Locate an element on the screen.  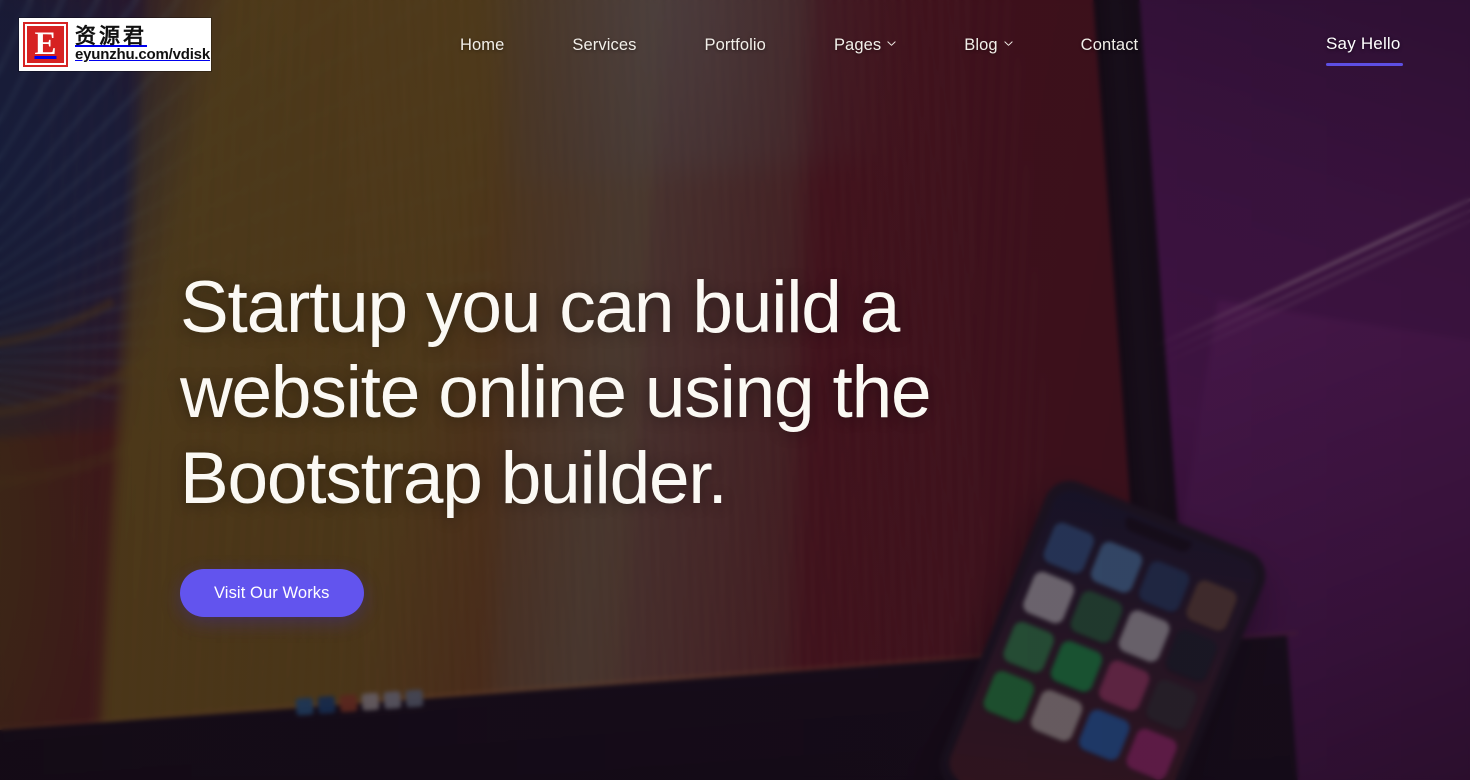
say-hello-button: Say Hello is located at coordinates (1364, 50).